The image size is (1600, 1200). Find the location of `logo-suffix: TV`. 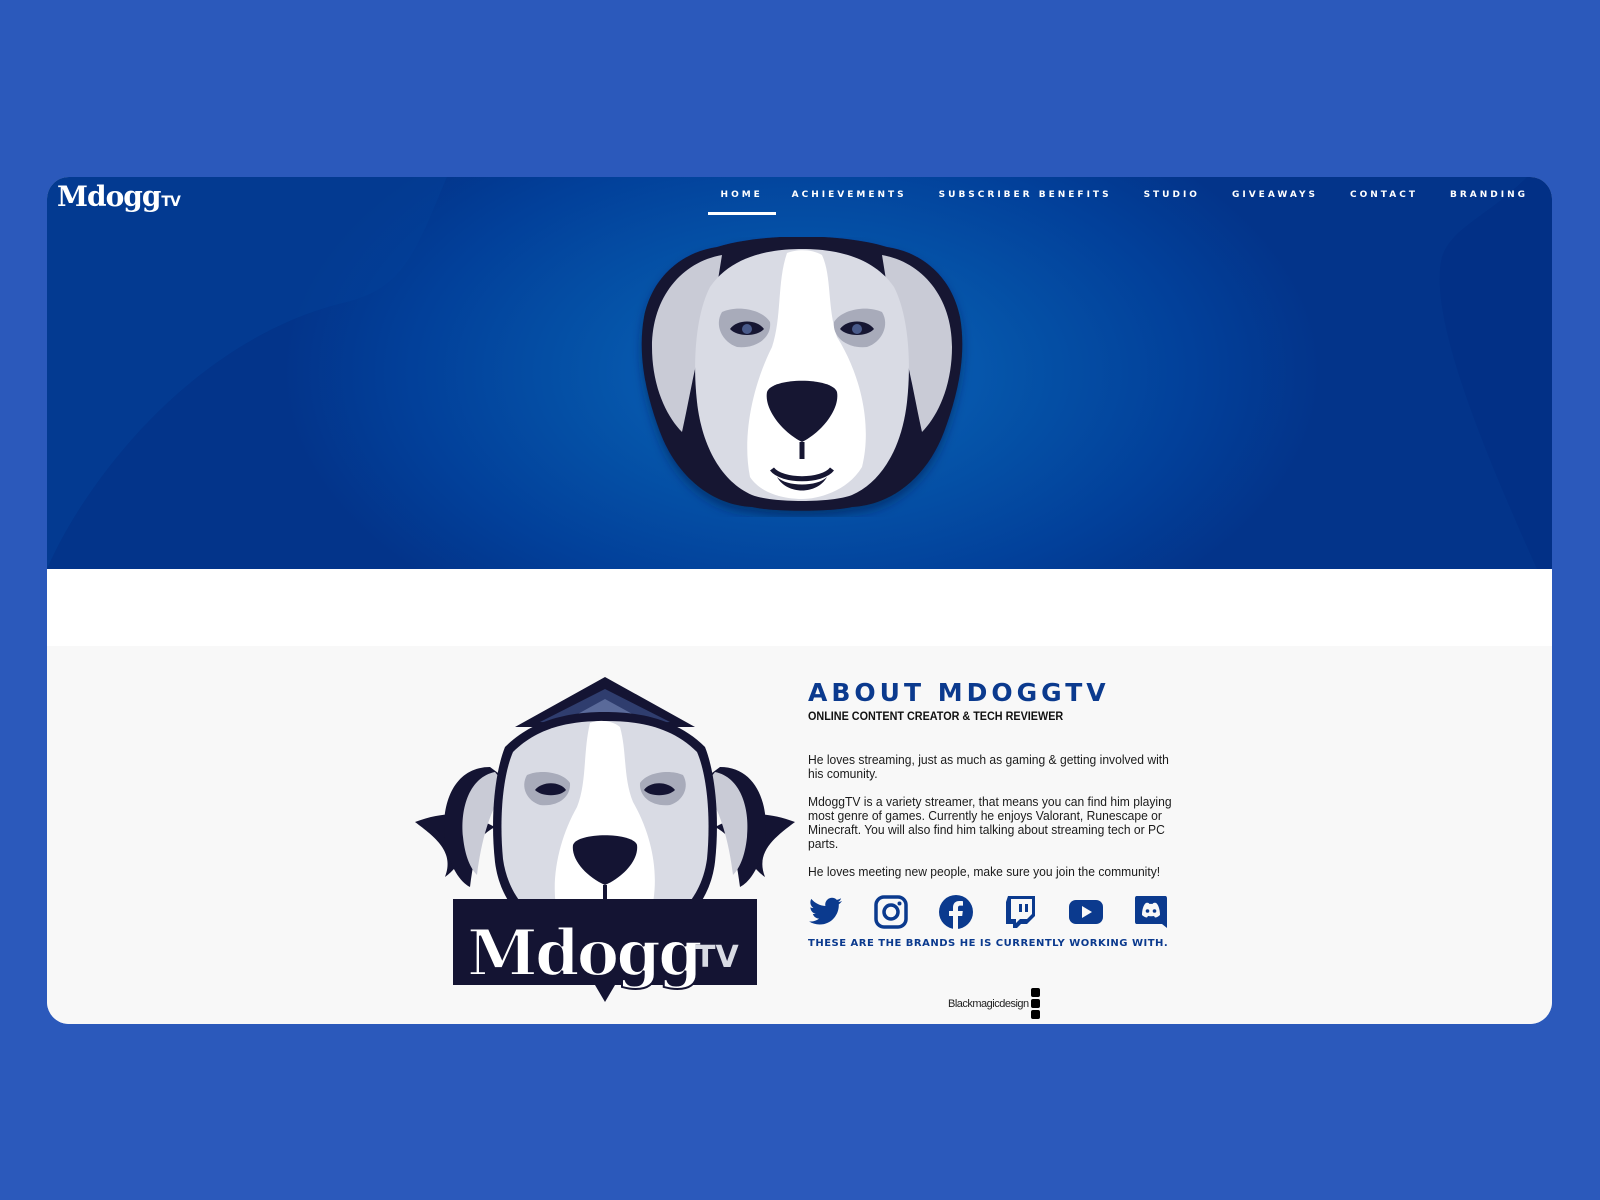

logo-suffix: TV is located at coordinates (170, 202).